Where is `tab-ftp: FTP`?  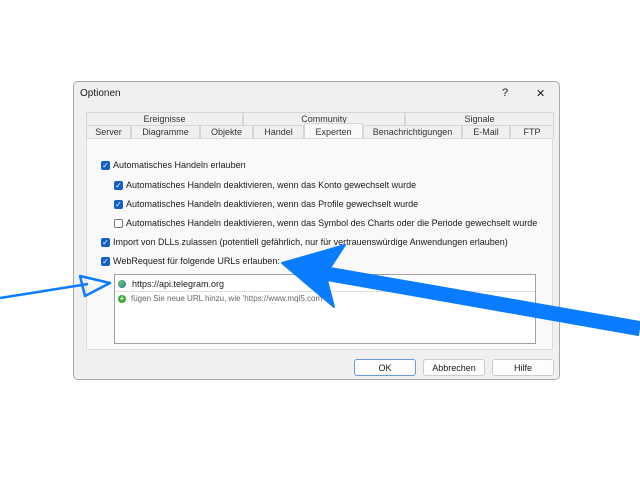
tab-ftp: FTP is located at coordinates (532, 131).